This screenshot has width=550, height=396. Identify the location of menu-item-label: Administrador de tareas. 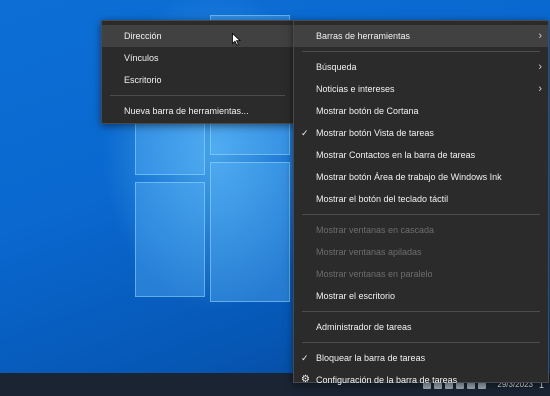
(364, 327).